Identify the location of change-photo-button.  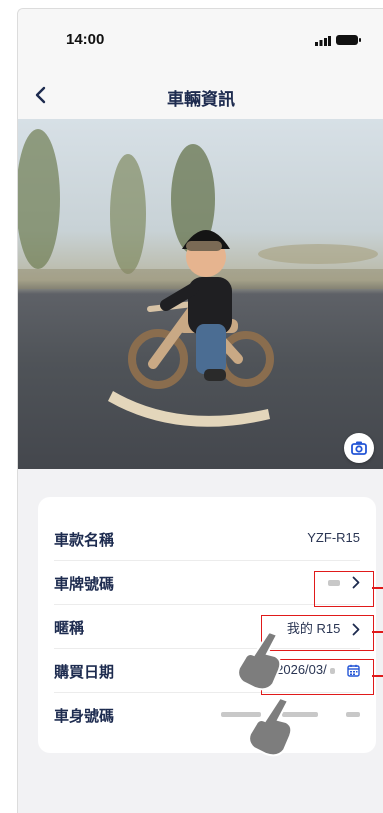
(359, 448).